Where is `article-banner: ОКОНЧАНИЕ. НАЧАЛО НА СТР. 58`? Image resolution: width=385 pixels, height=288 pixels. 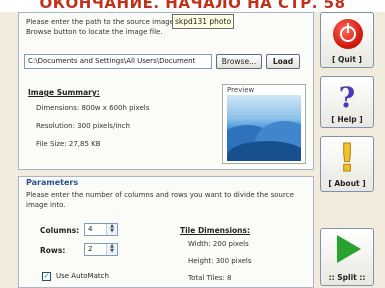
article-banner: ОКОНЧАНИЕ. НАЧАЛО НА СТР. 58 is located at coordinates (192, 6).